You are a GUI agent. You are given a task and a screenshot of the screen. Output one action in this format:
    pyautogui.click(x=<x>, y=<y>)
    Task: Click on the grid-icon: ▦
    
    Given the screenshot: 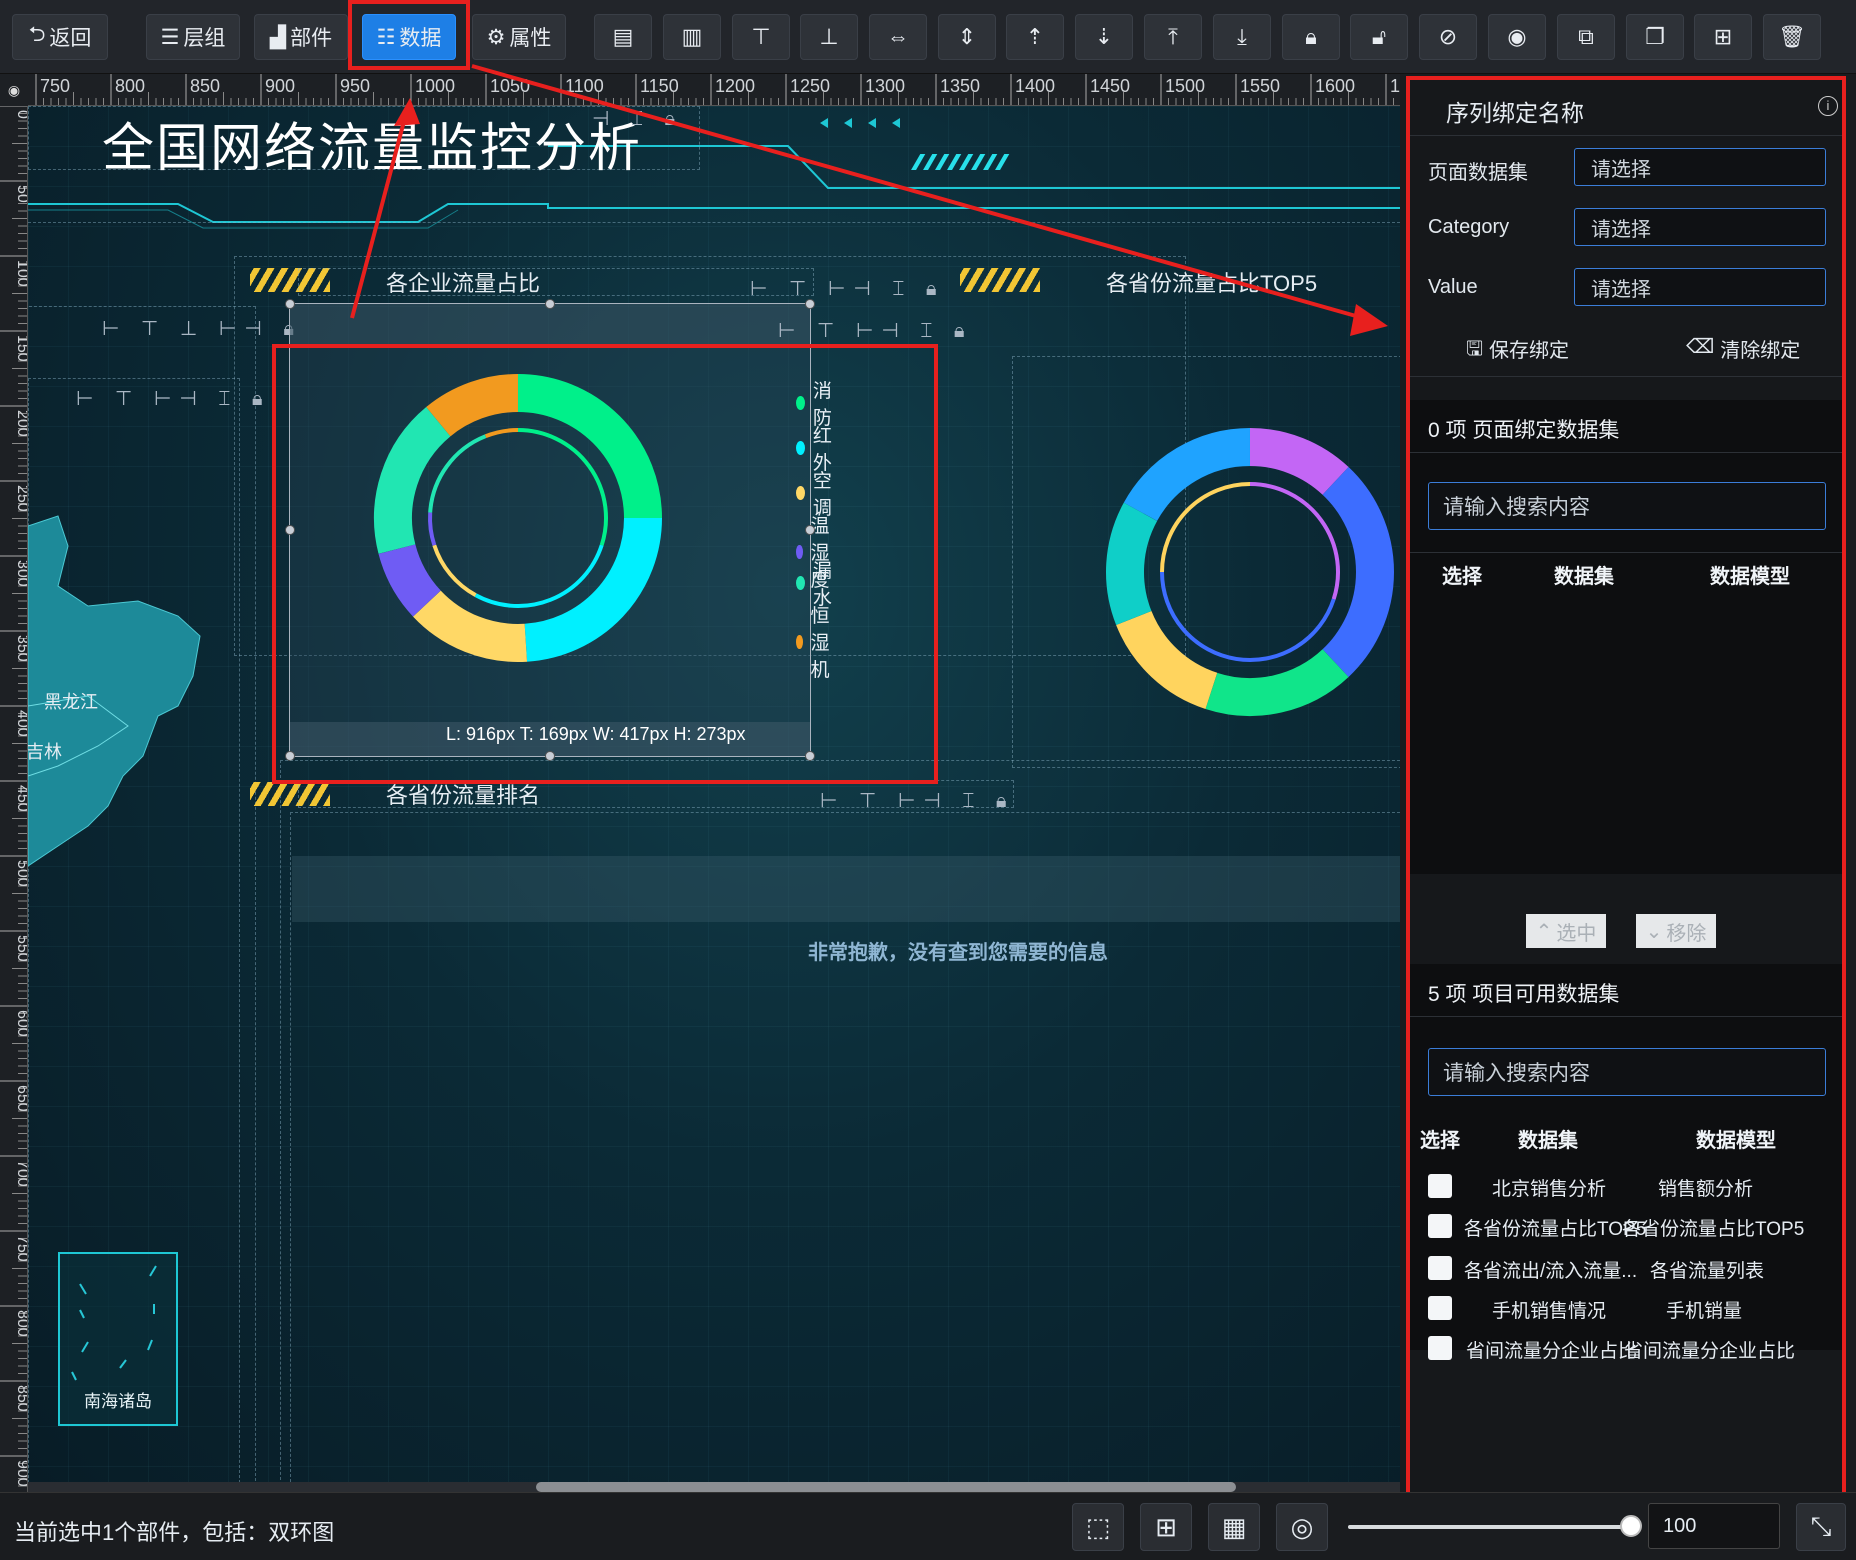 What is the action you would take?
    pyautogui.click(x=1234, y=1527)
    